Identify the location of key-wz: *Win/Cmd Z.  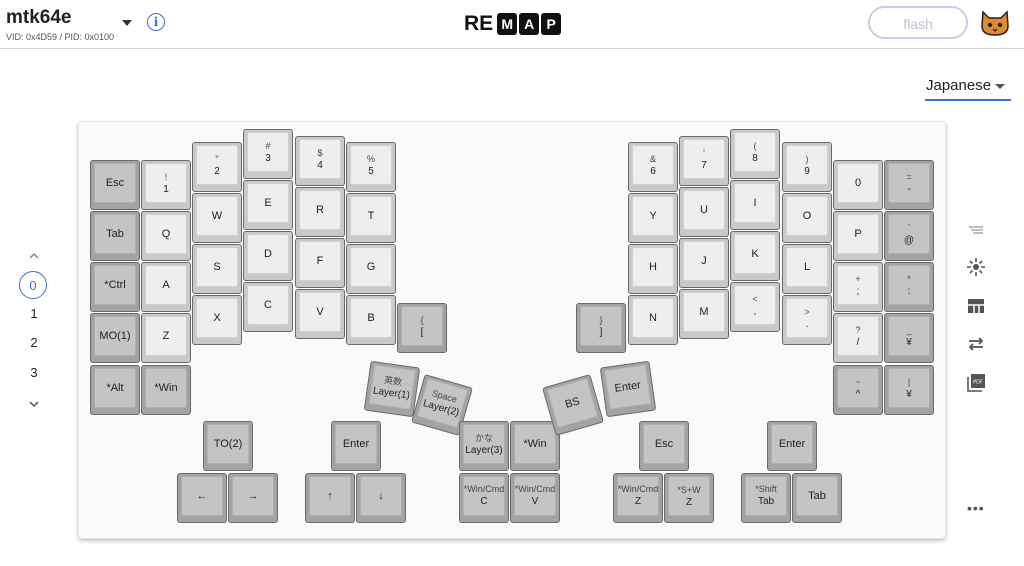
(638, 498).